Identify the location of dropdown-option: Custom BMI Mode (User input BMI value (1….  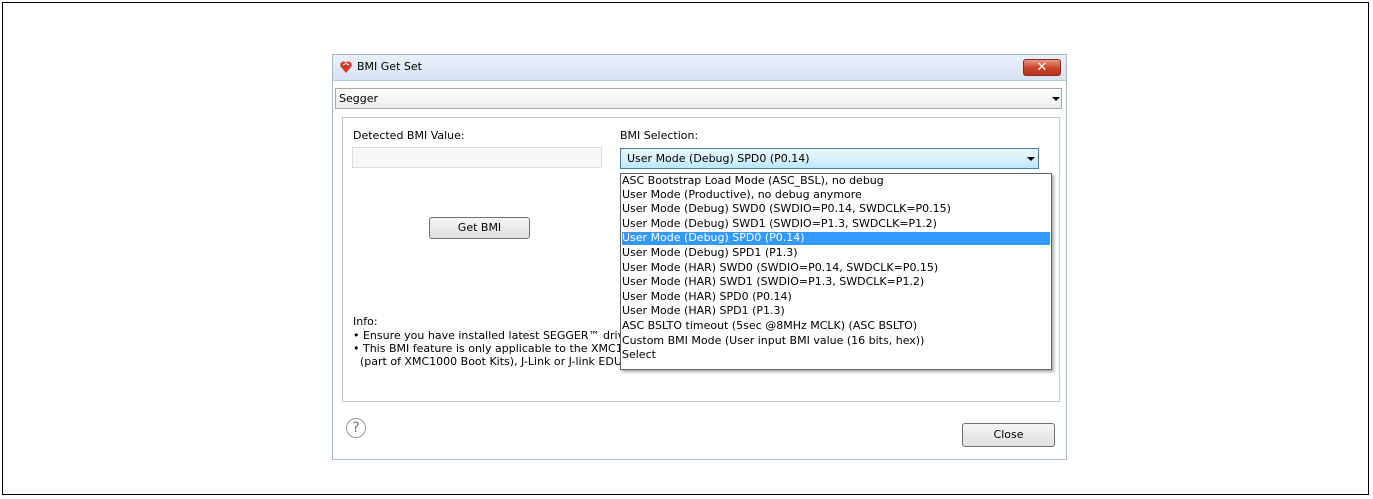
(836, 341).